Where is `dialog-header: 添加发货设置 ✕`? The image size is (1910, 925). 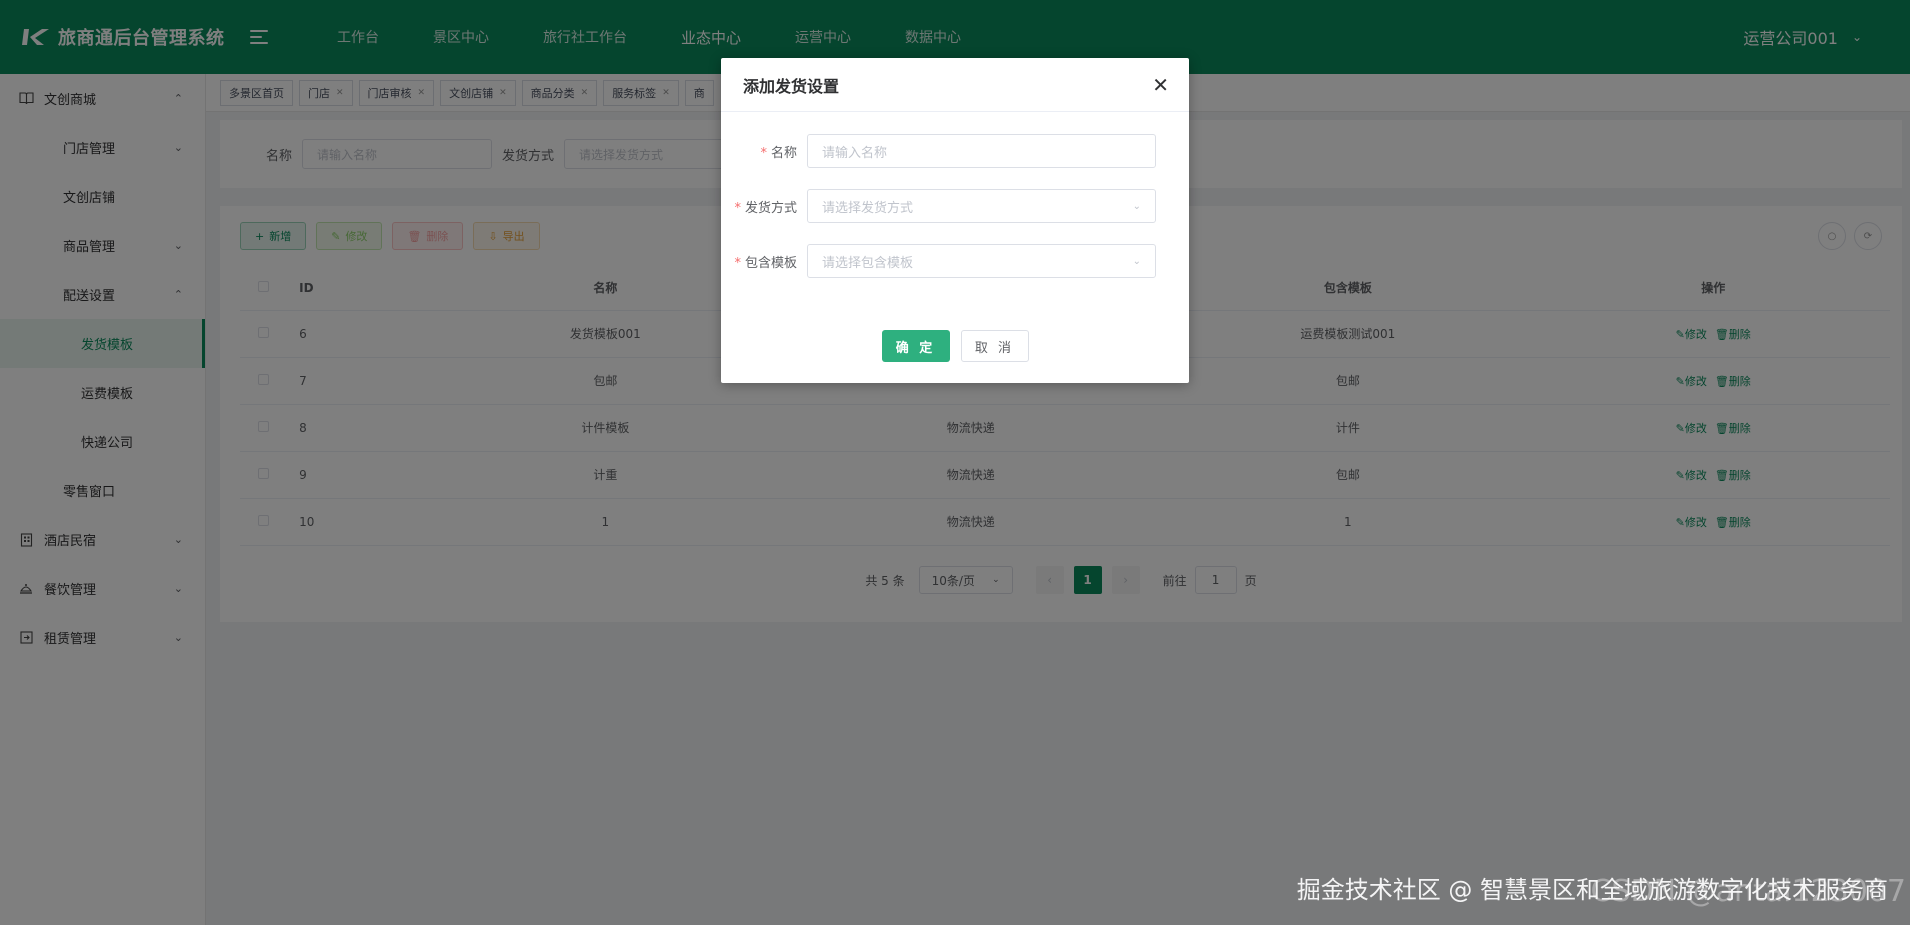 dialog-header: 添加发货设置 ✕ is located at coordinates (955, 85).